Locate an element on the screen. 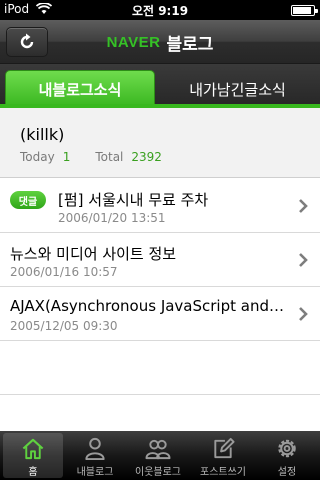  tabbar-label: 포스트쓰기 is located at coordinates (223, 472).